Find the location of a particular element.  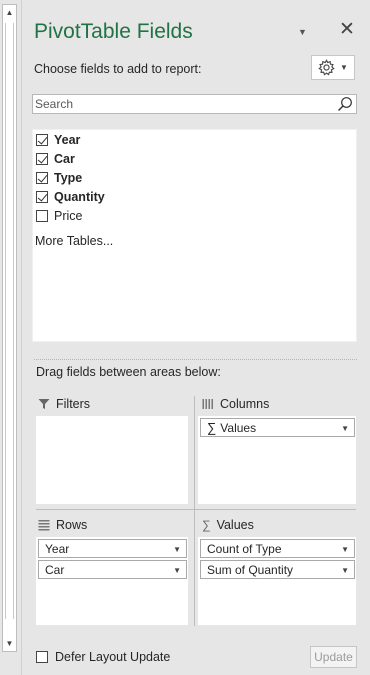

area-item-label: Year is located at coordinates (57, 548).